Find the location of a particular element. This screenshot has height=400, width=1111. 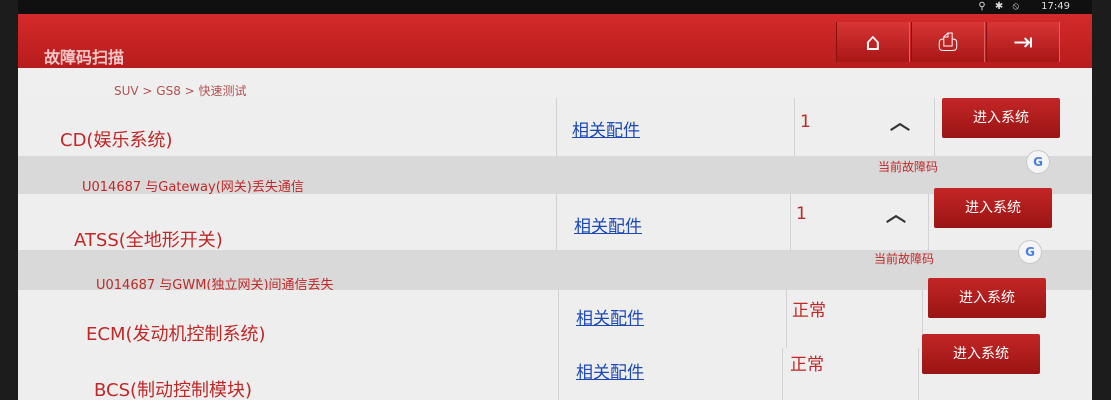

app-header: 故障码扫描 ⌂ ⎙ ⇥ is located at coordinates (555, 41).